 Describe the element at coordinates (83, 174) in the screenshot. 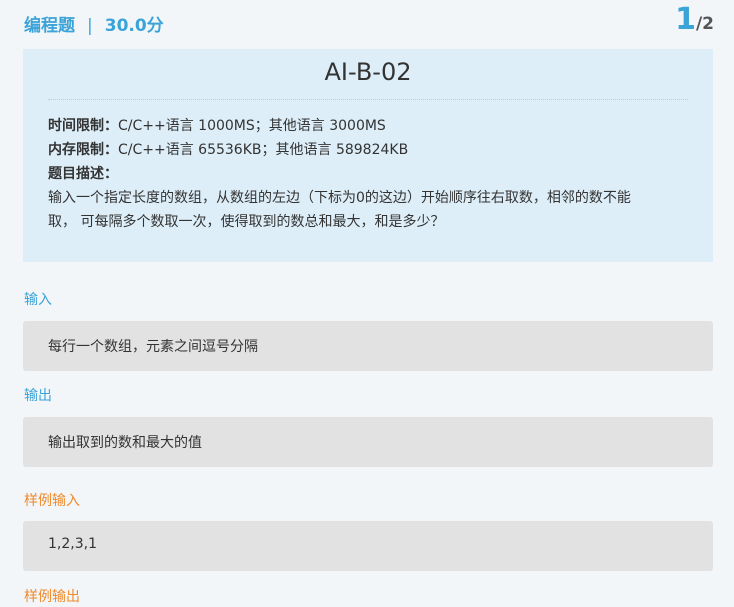

I see `description-label: 题目描述：` at that location.